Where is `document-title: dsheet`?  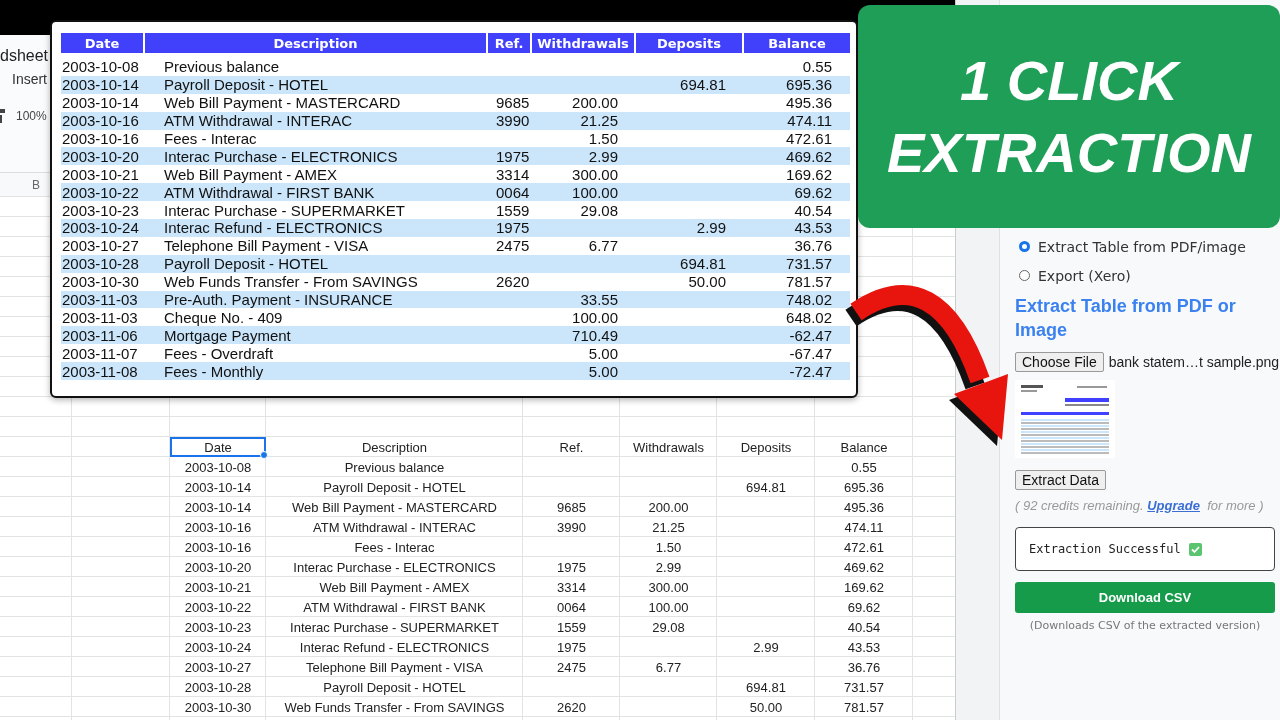
document-title: dsheet is located at coordinates (24, 56).